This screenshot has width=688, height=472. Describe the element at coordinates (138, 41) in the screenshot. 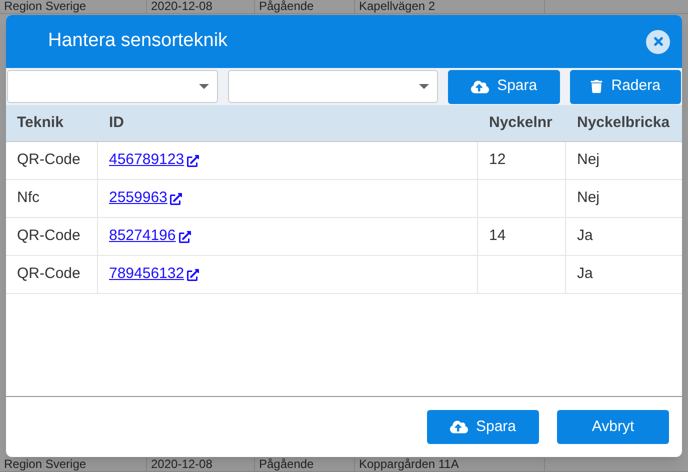

I see `dialog-title: Hantera sensorteknik` at that location.